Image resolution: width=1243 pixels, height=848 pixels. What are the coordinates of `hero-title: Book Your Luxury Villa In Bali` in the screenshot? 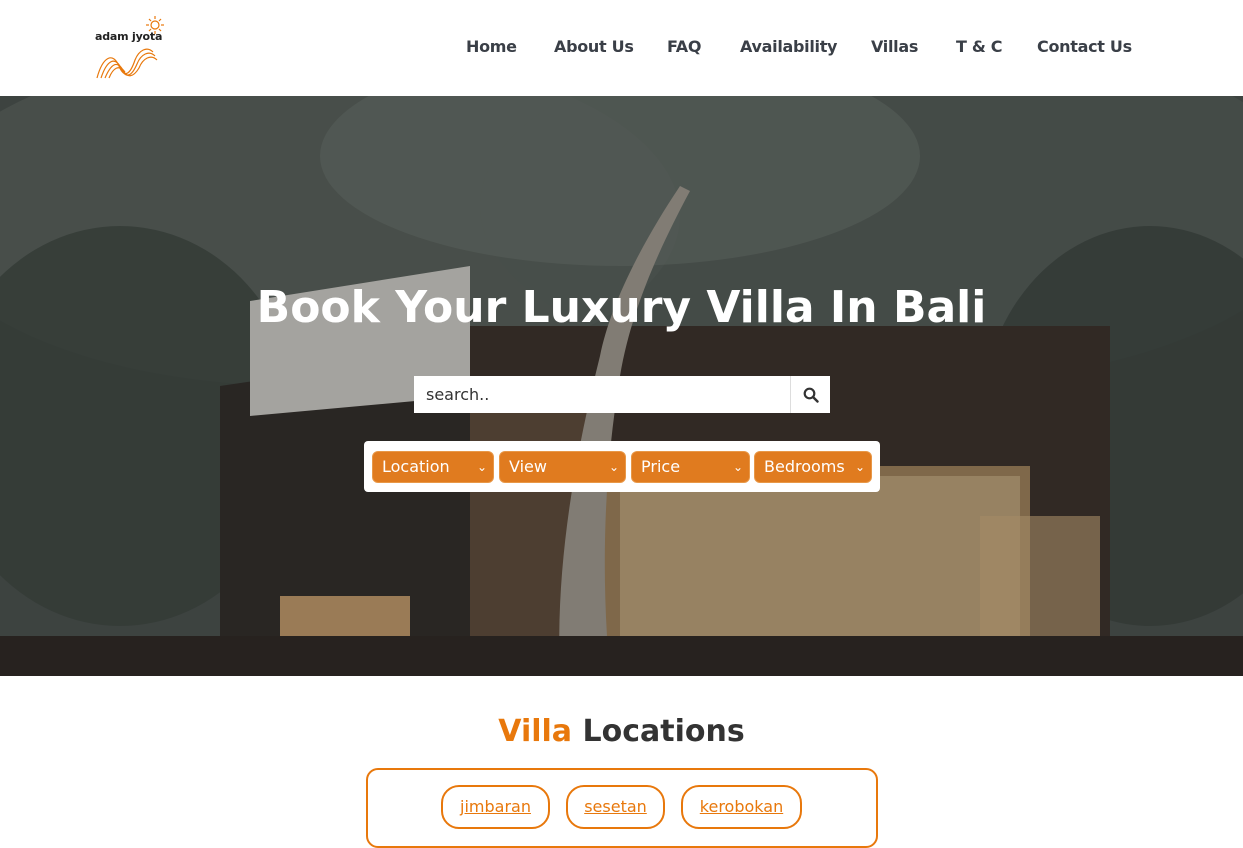 It's located at (621, 307).